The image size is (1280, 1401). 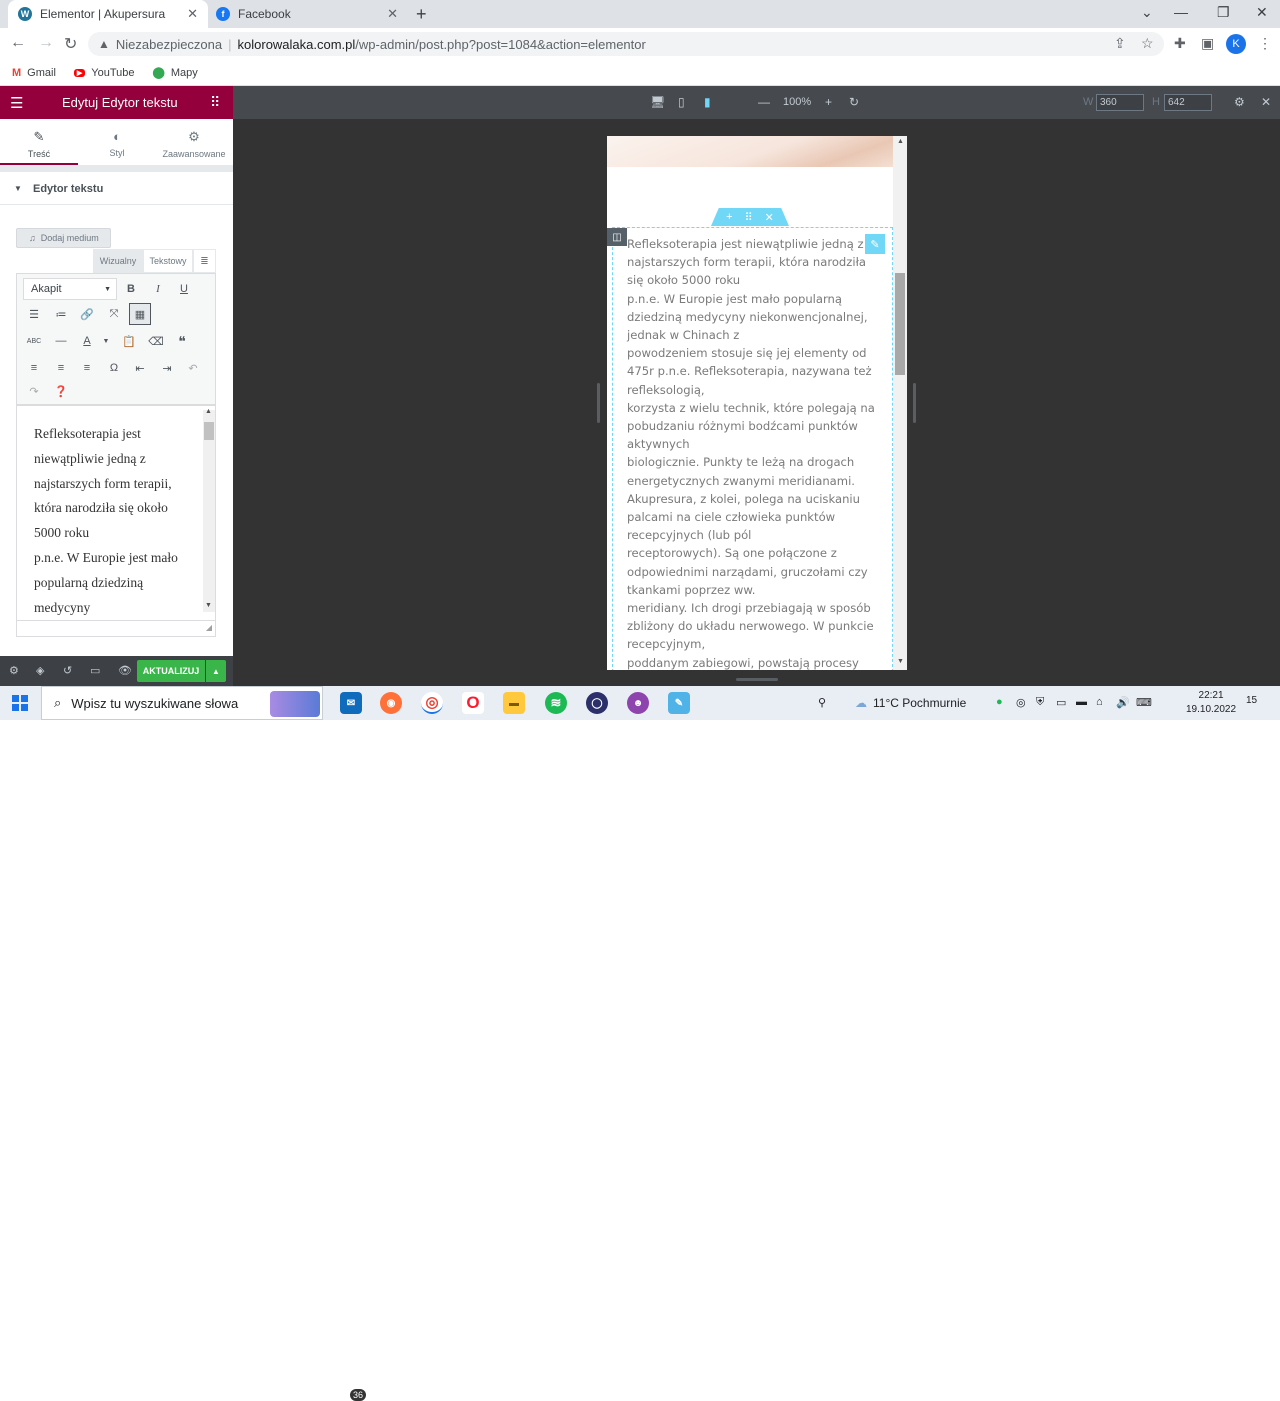 What do you see at coordinates (1040, 702) in the screenshot?
I see `security-tray-icon: ⛨` at bounding box center [1040, 702].